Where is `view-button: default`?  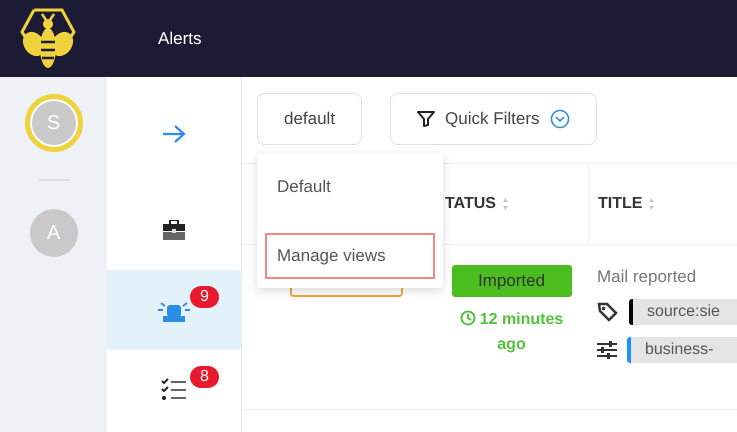
view-button: default is located at coordinates (309, 119).